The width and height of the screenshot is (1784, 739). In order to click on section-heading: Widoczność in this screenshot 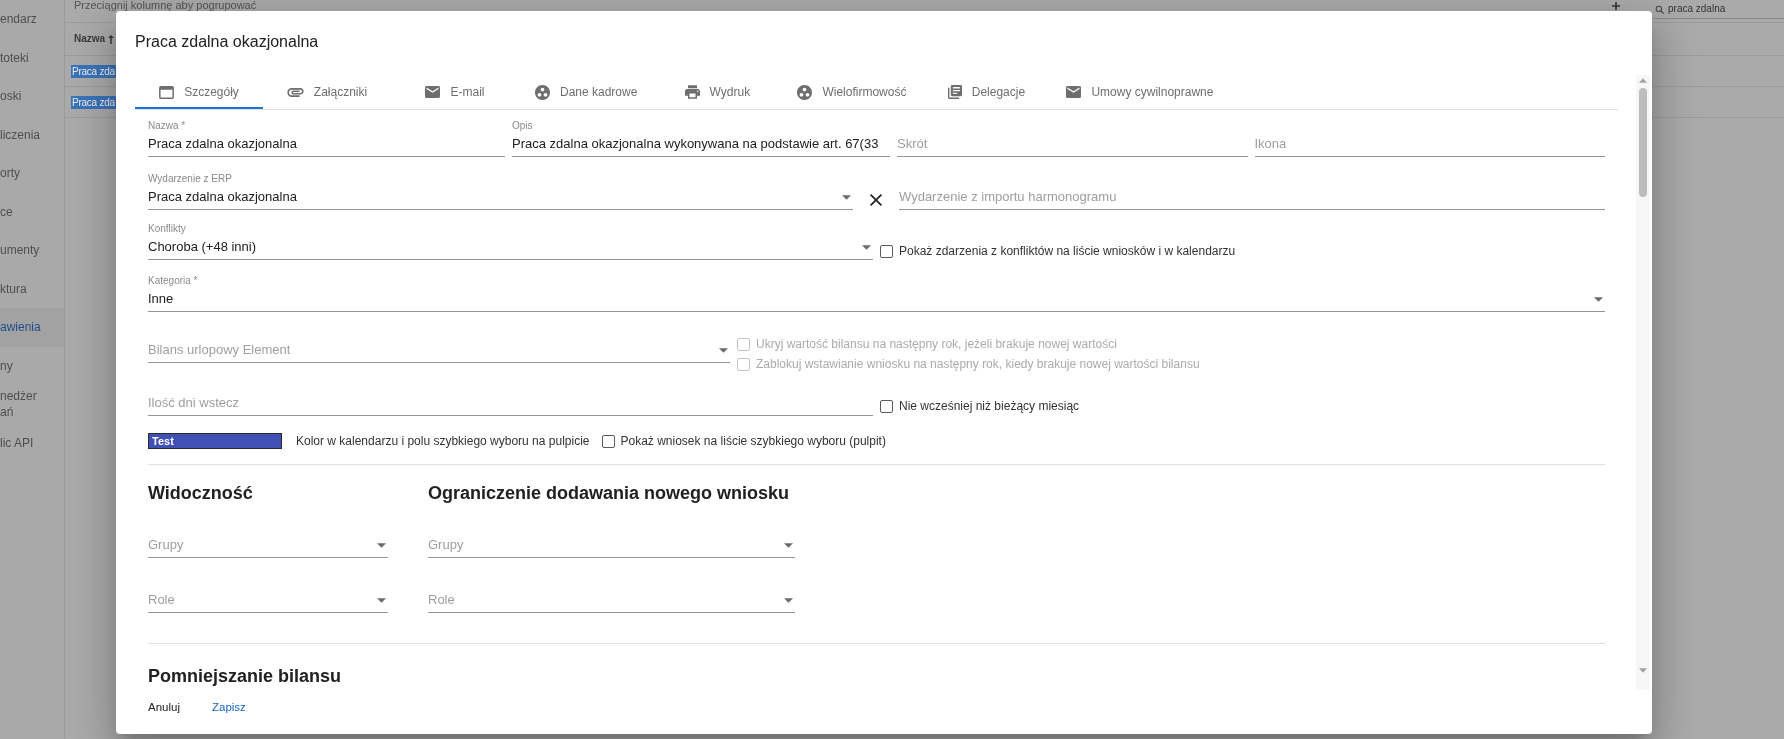, I will do `click(201, 493)`.